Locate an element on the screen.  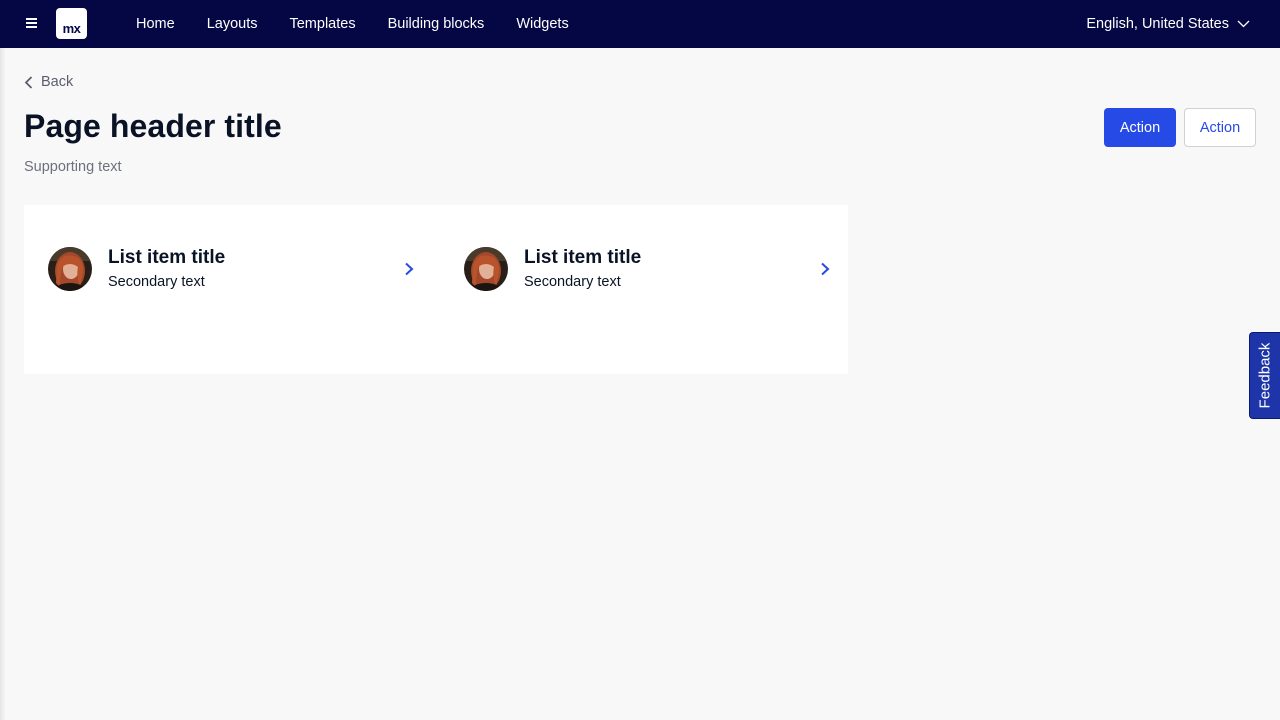
secondary-action-button: Action is located at coordinates (1220, 127).